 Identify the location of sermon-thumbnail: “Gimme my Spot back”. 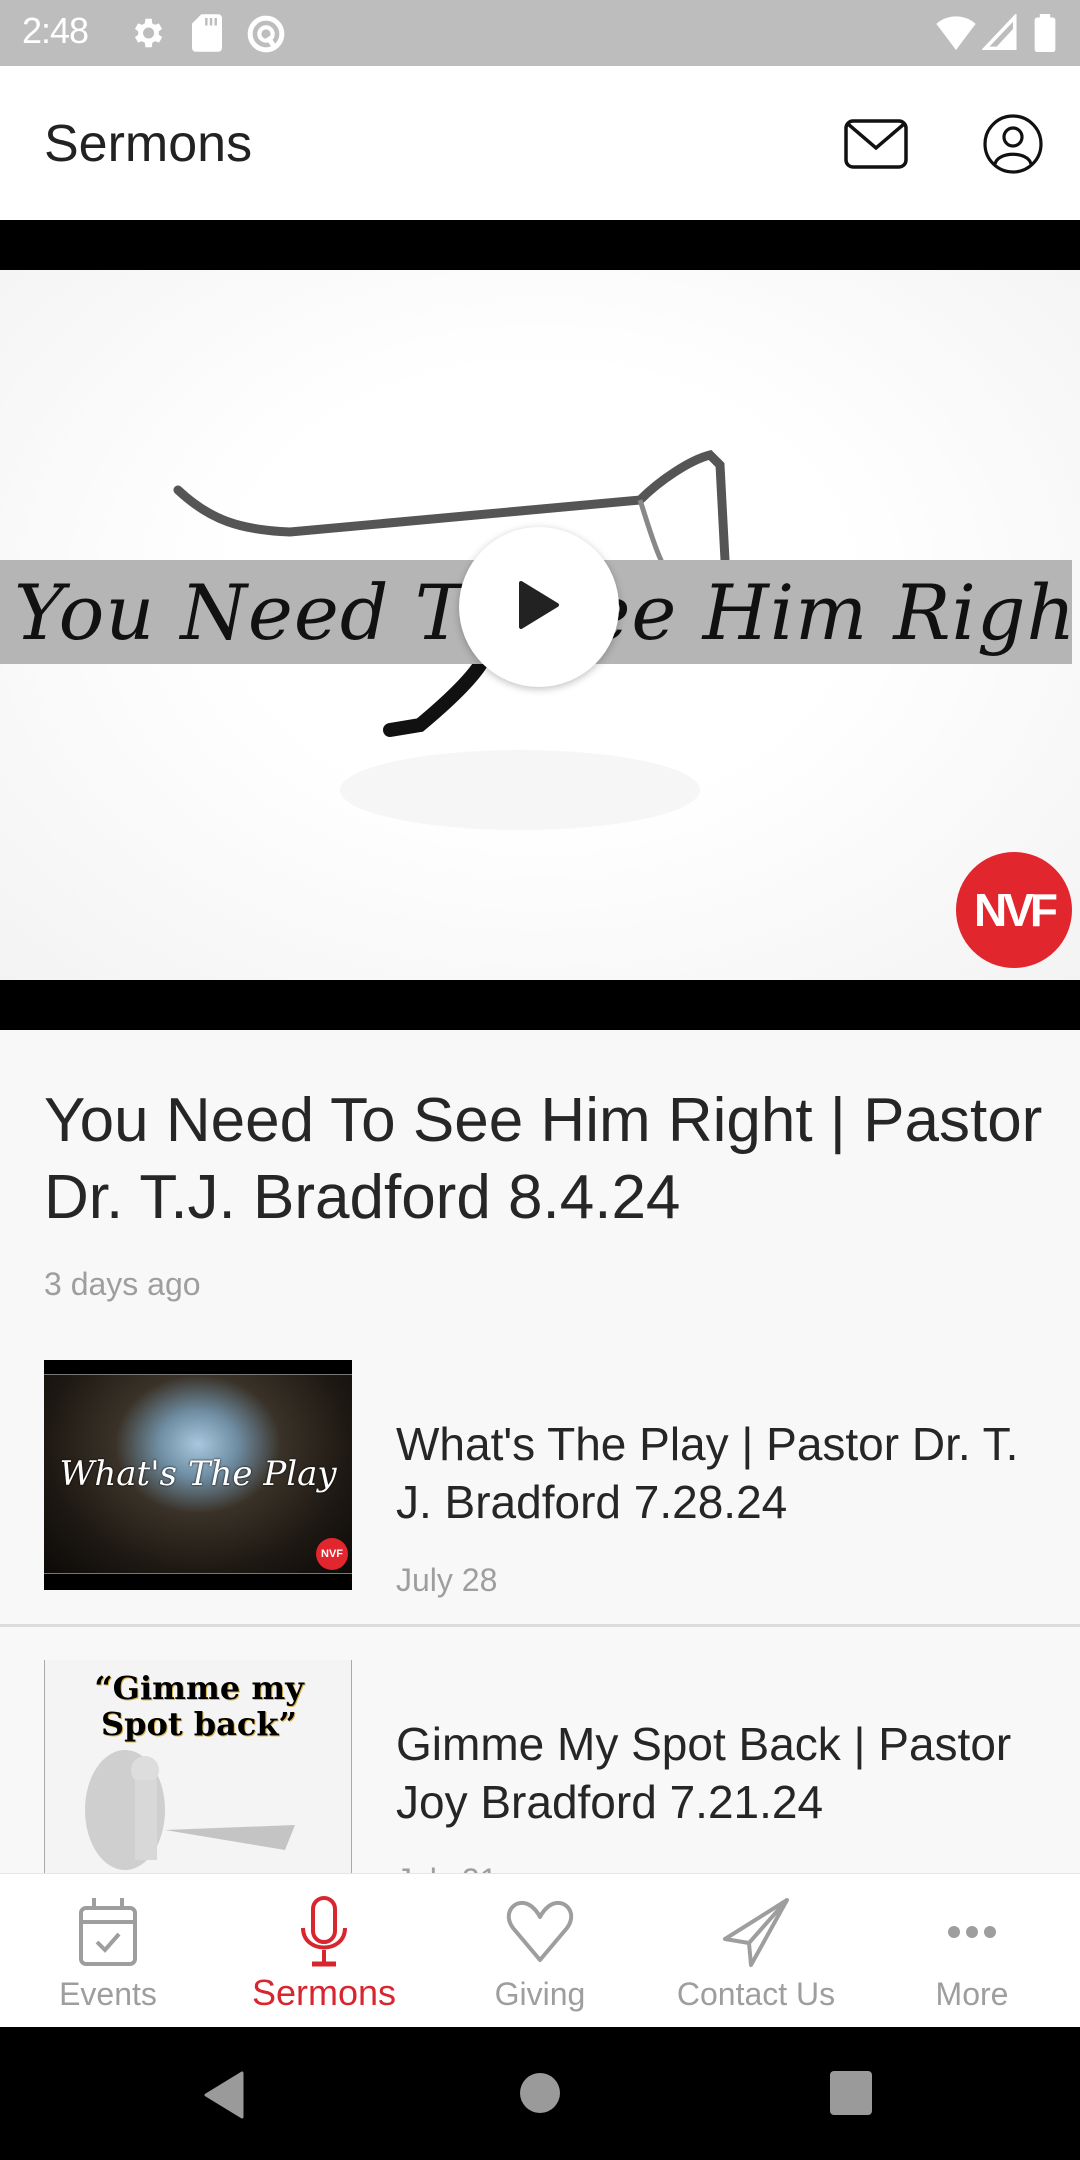
(198, 1767).